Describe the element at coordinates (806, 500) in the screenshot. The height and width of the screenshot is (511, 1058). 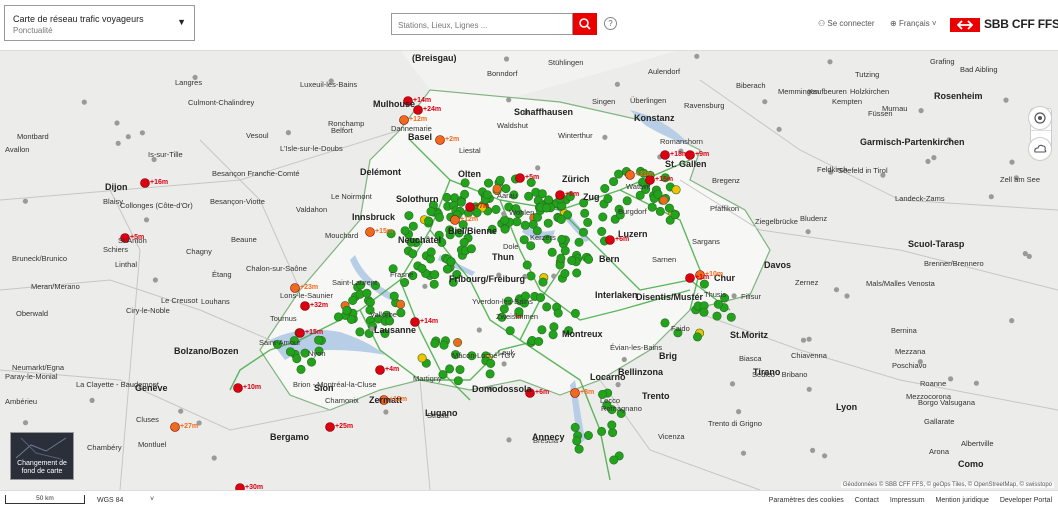
I see `footer-link: Paramètres des cookies` at that location.